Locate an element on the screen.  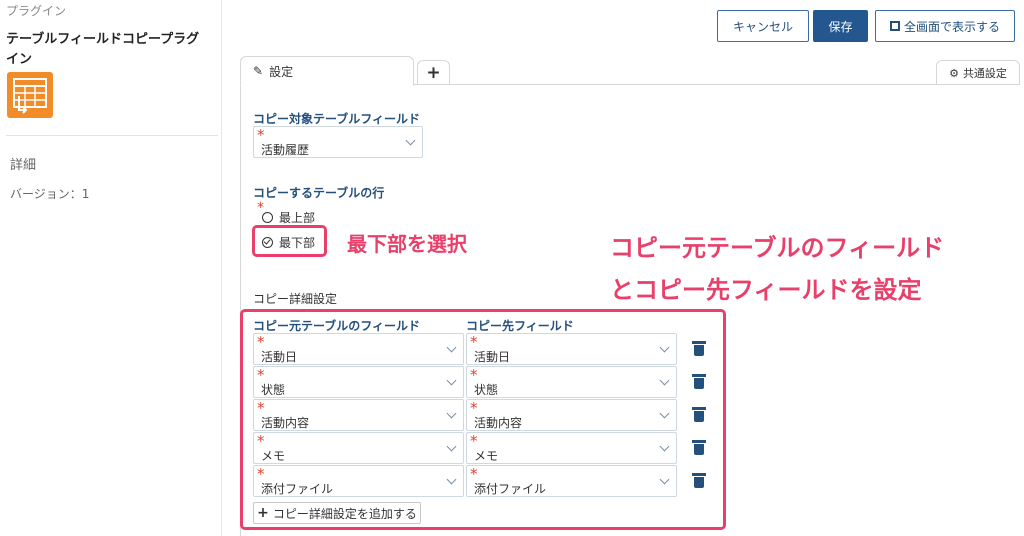
dest-field-select: * メモ is located at coordinates (571, 448).